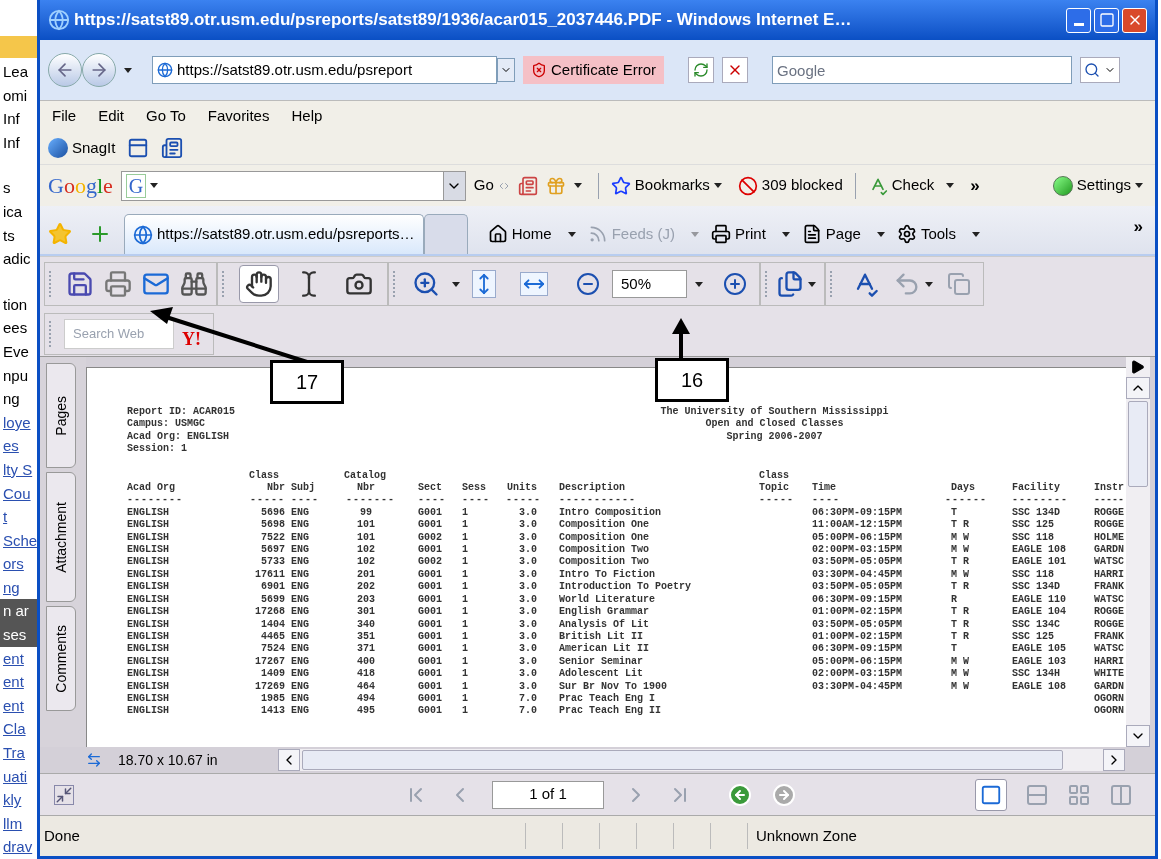 The image size is (1161, 859). What do you see at coordinates (18, 729) in the screenshot?
I see `background-text: Cla` at bounding box center [18, 729].